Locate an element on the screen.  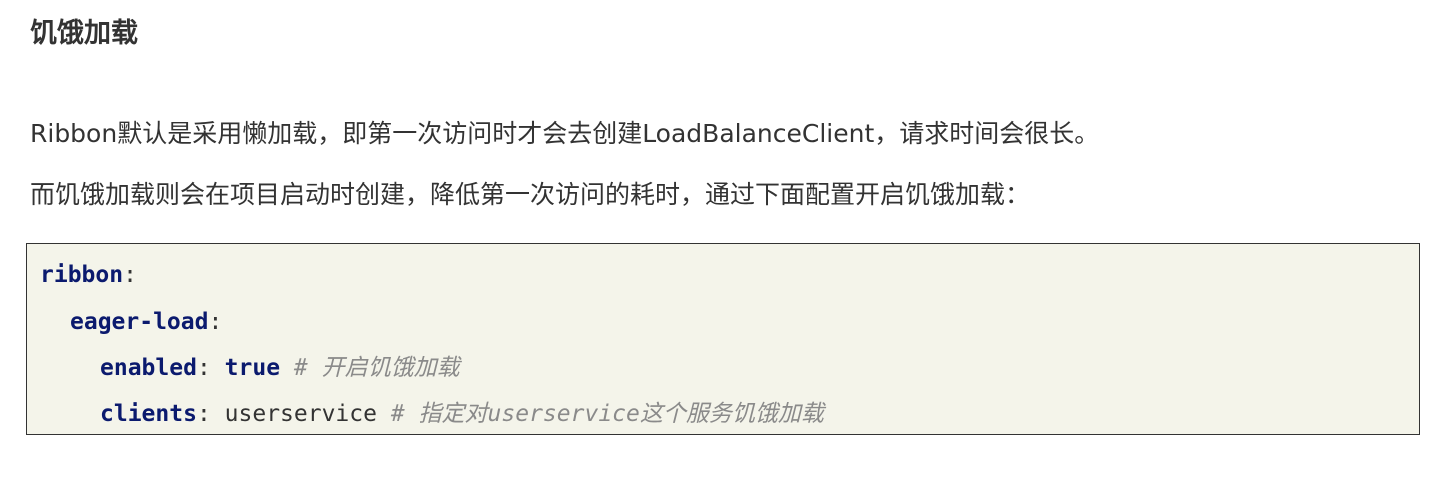
code-line-ribbon: ribbon: is located at coordinates (88, 275).